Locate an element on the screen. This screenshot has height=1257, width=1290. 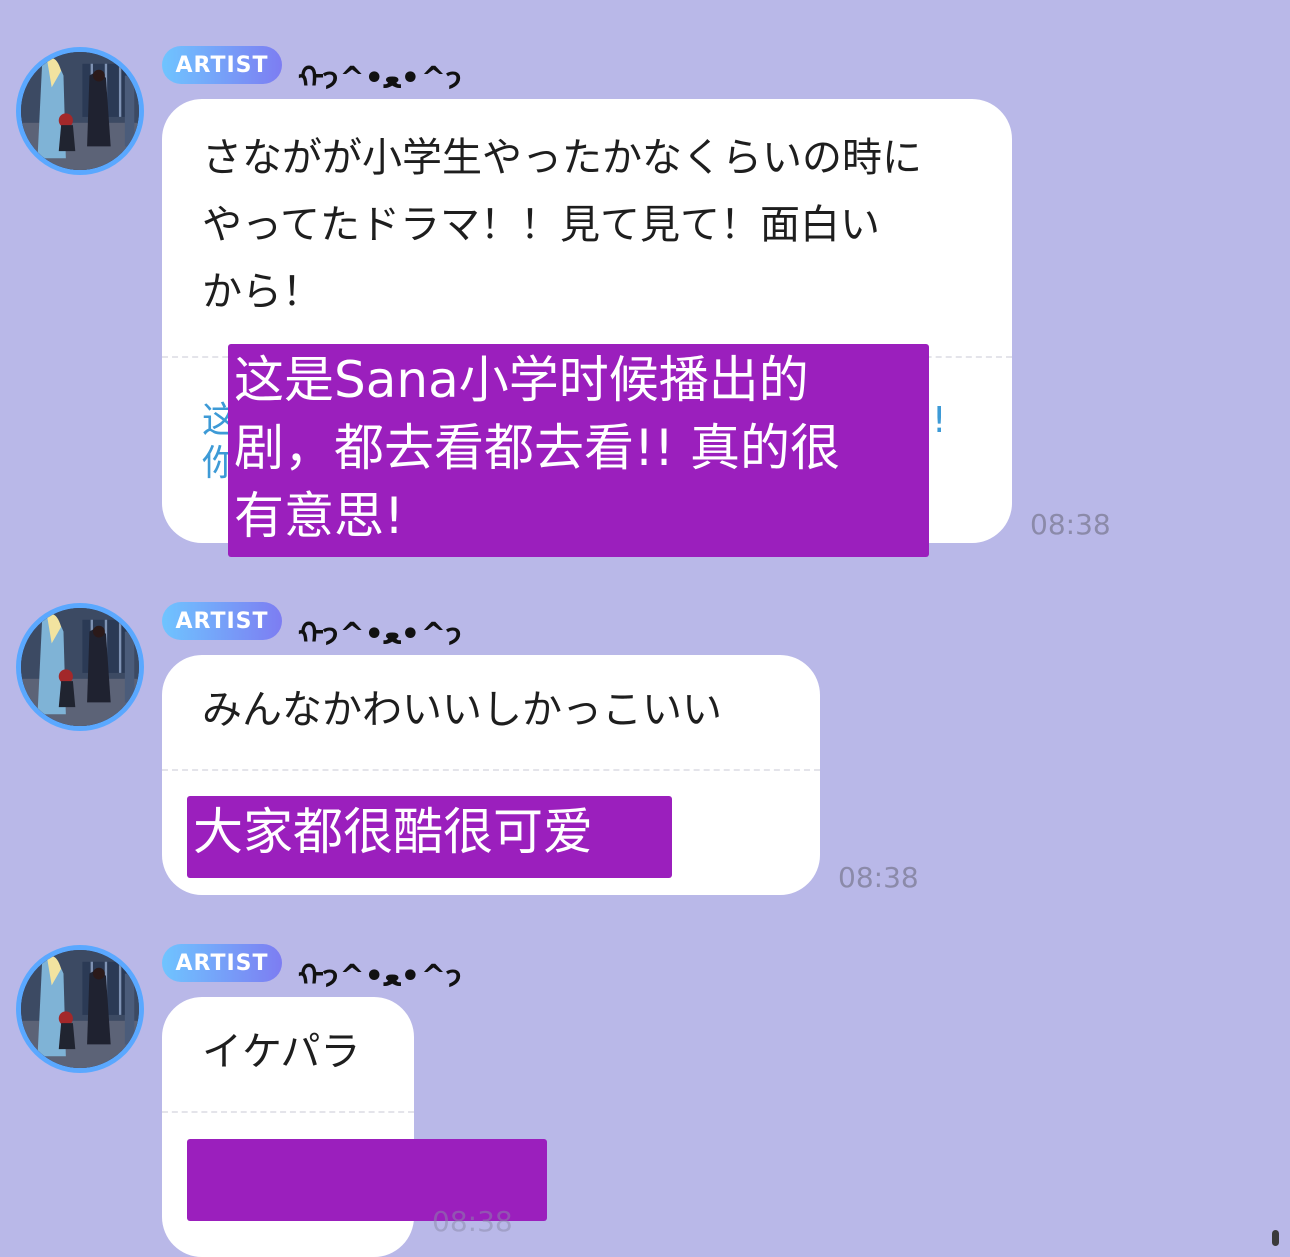
translation-overlay: 大家都很酷很可爱 is located at coordinates (429, 837).